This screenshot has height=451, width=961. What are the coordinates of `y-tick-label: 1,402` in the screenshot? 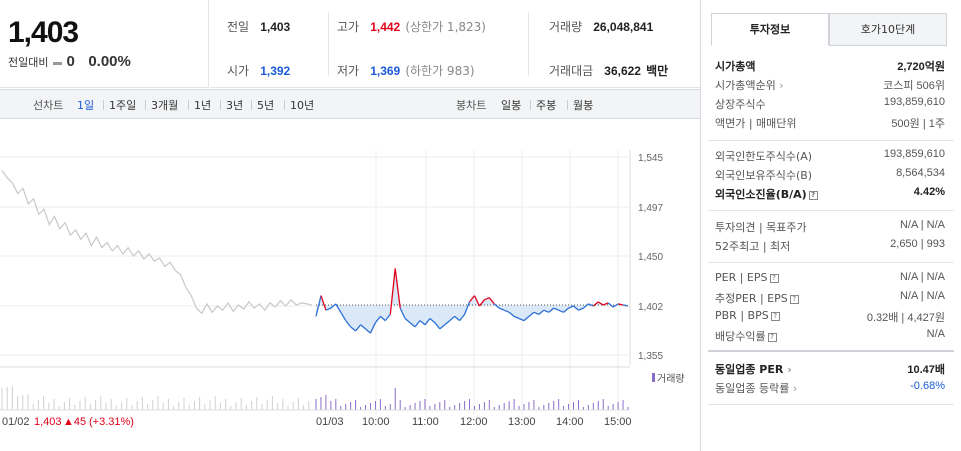 It's located at (650, 307).